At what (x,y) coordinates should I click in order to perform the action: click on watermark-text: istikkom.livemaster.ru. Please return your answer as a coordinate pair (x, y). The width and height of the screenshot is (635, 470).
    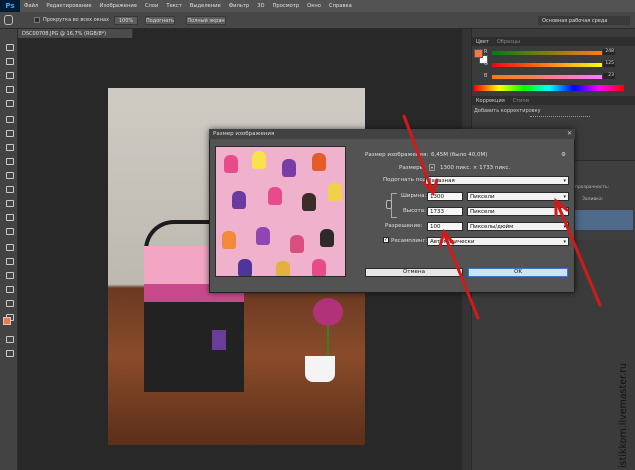
    Looking at the image, I should click on (623, 415).